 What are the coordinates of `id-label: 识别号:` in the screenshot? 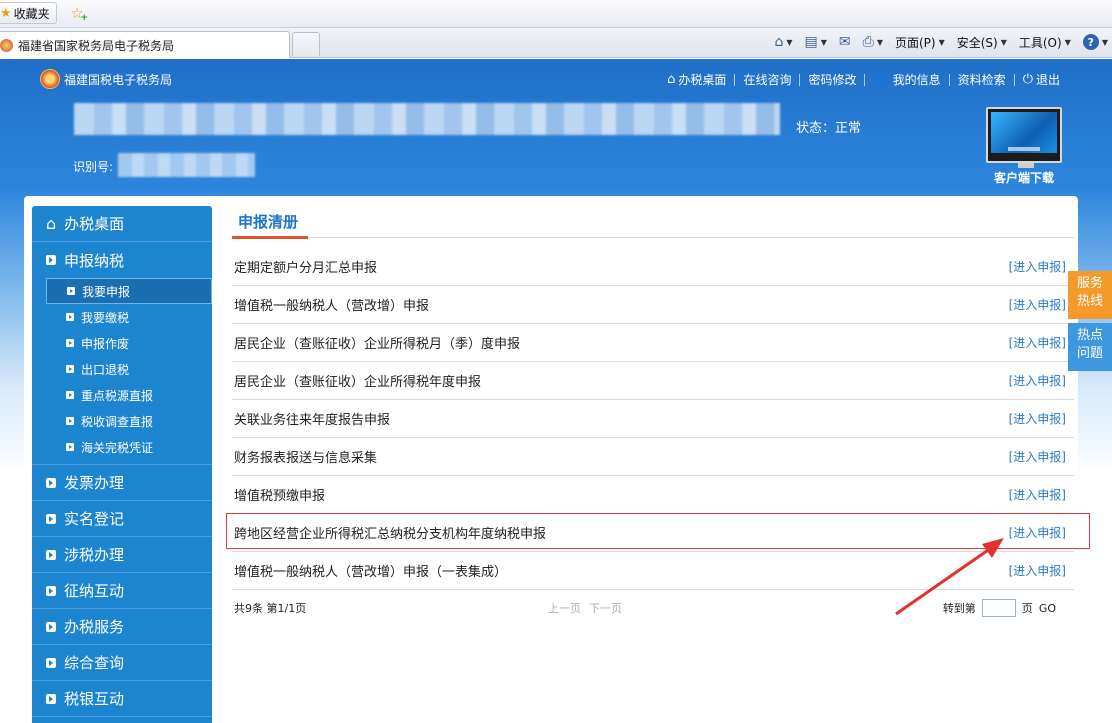 It's located at (93, 167).